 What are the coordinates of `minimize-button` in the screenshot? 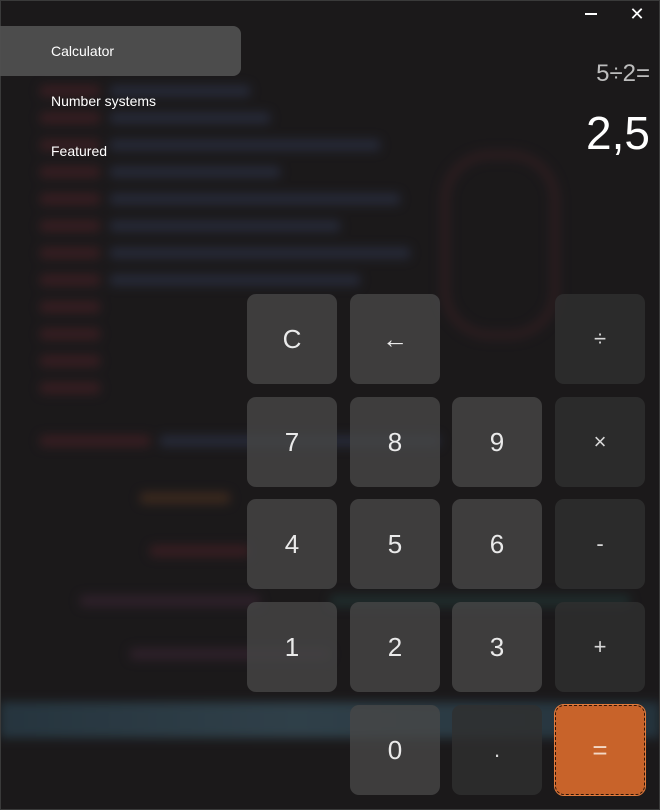 It's located at (591, 14).